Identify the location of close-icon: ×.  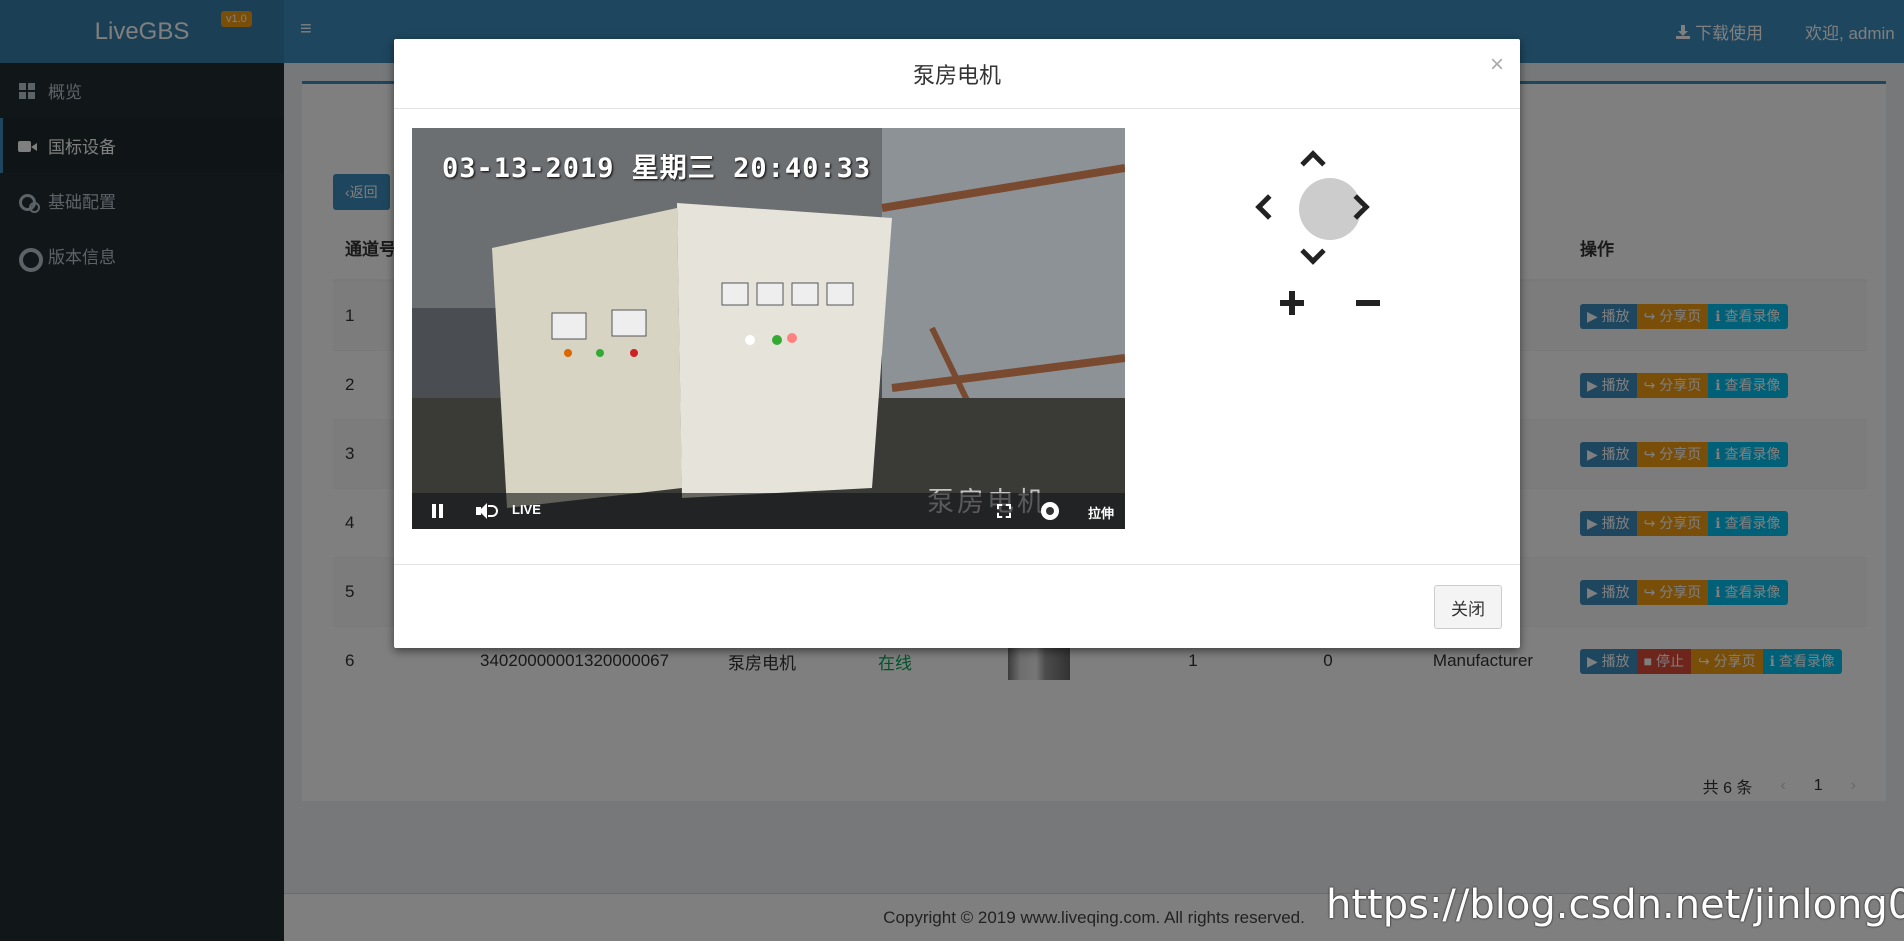
(1497, 65).